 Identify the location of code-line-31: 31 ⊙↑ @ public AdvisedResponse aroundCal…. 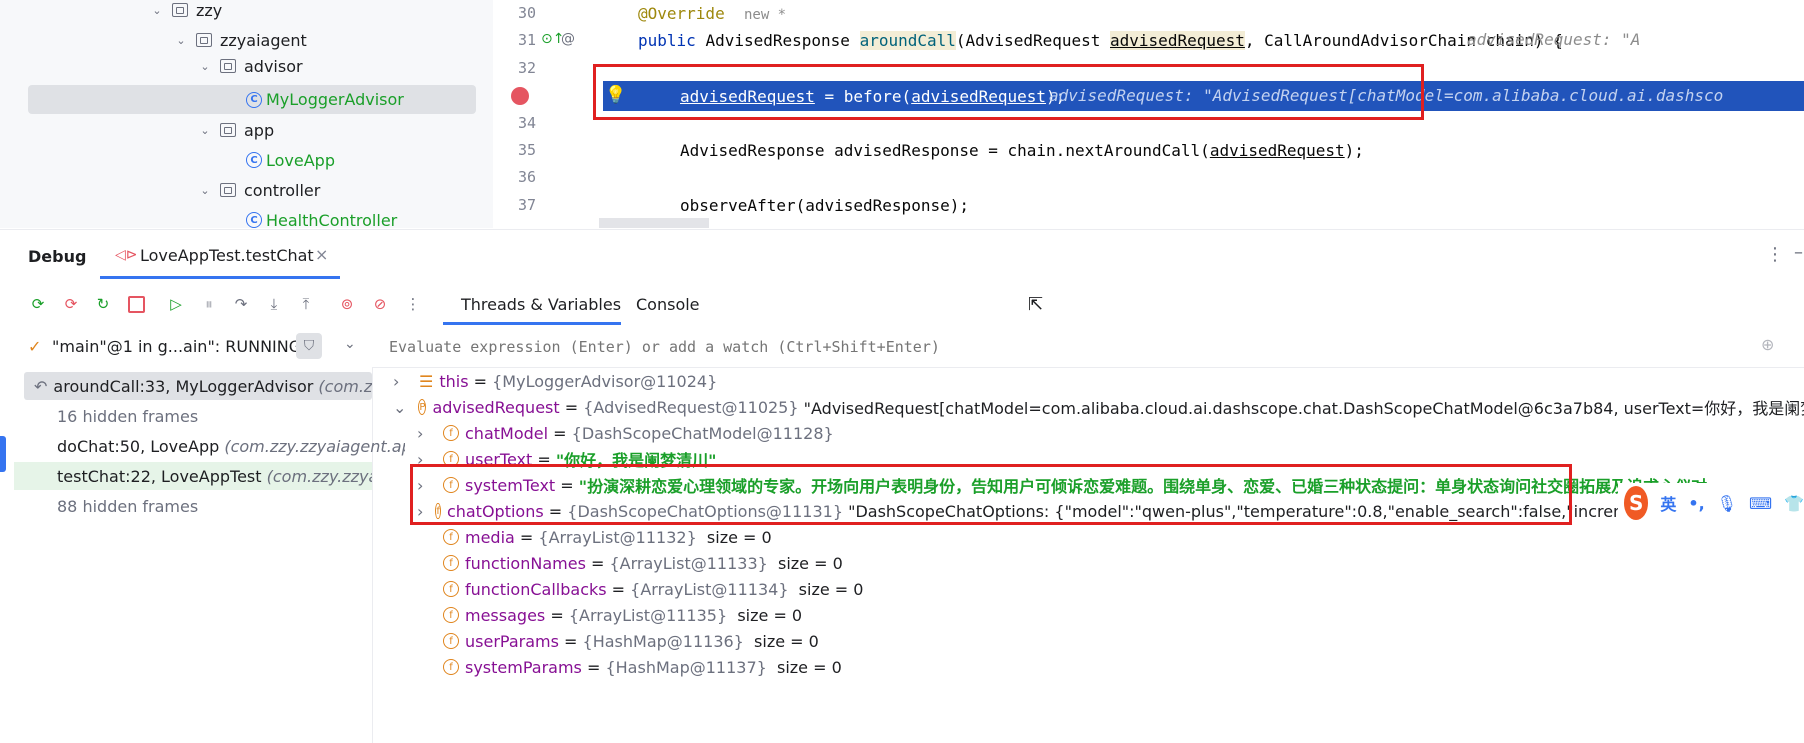
(1148, 40).